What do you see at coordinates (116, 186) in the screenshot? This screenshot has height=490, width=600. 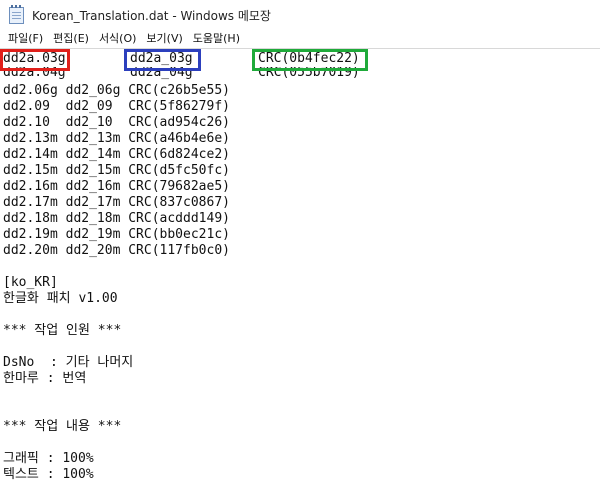 I see `text-line: dd2.16m dd2_16m CRC(79682ae5)` at bounding box center [116, 186].